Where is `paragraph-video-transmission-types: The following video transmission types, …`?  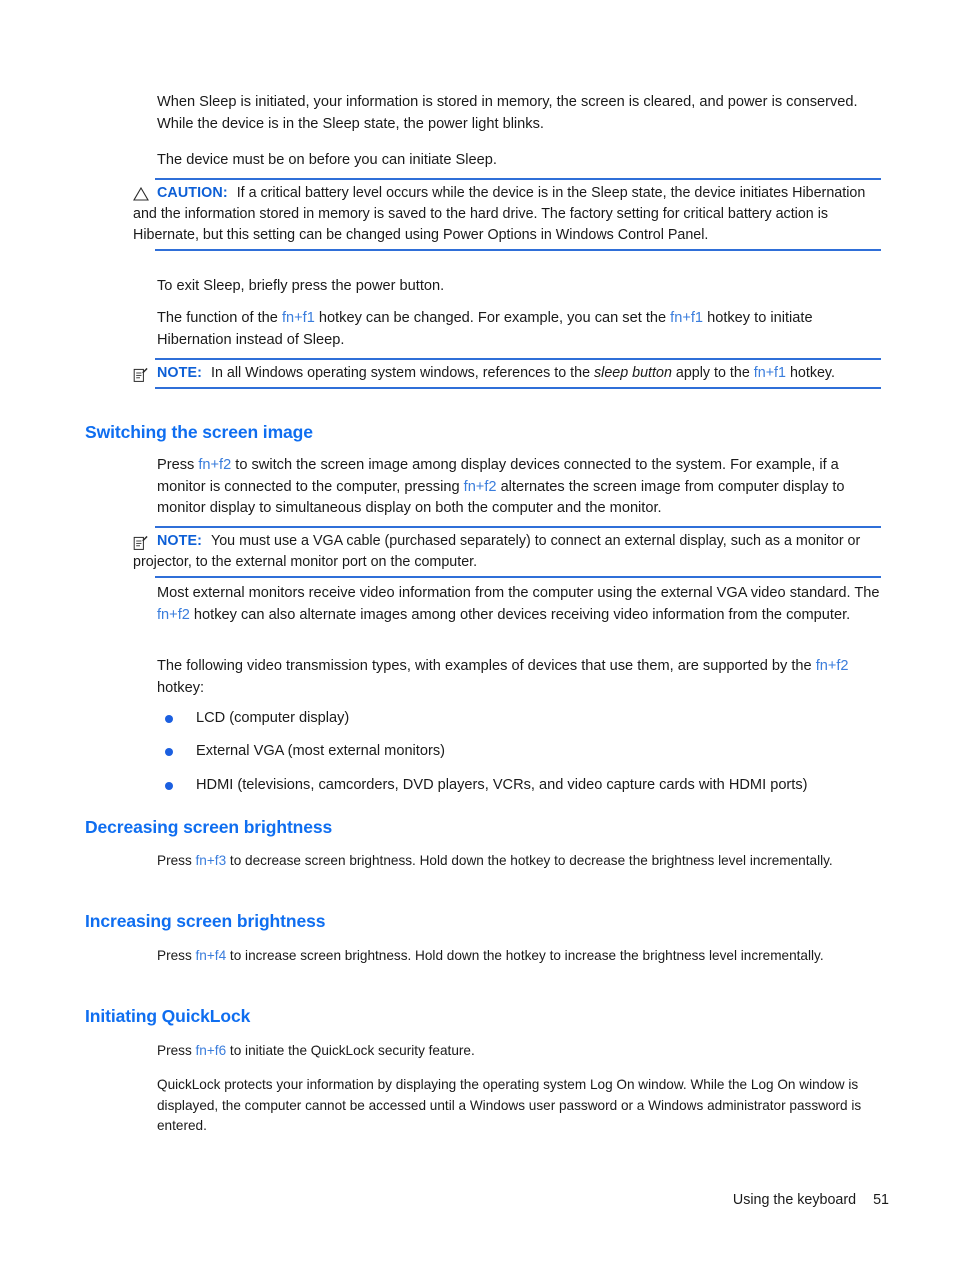 paragraph-video-transmission-types: The following video transmission types, … is located at coordinates (520, 677).